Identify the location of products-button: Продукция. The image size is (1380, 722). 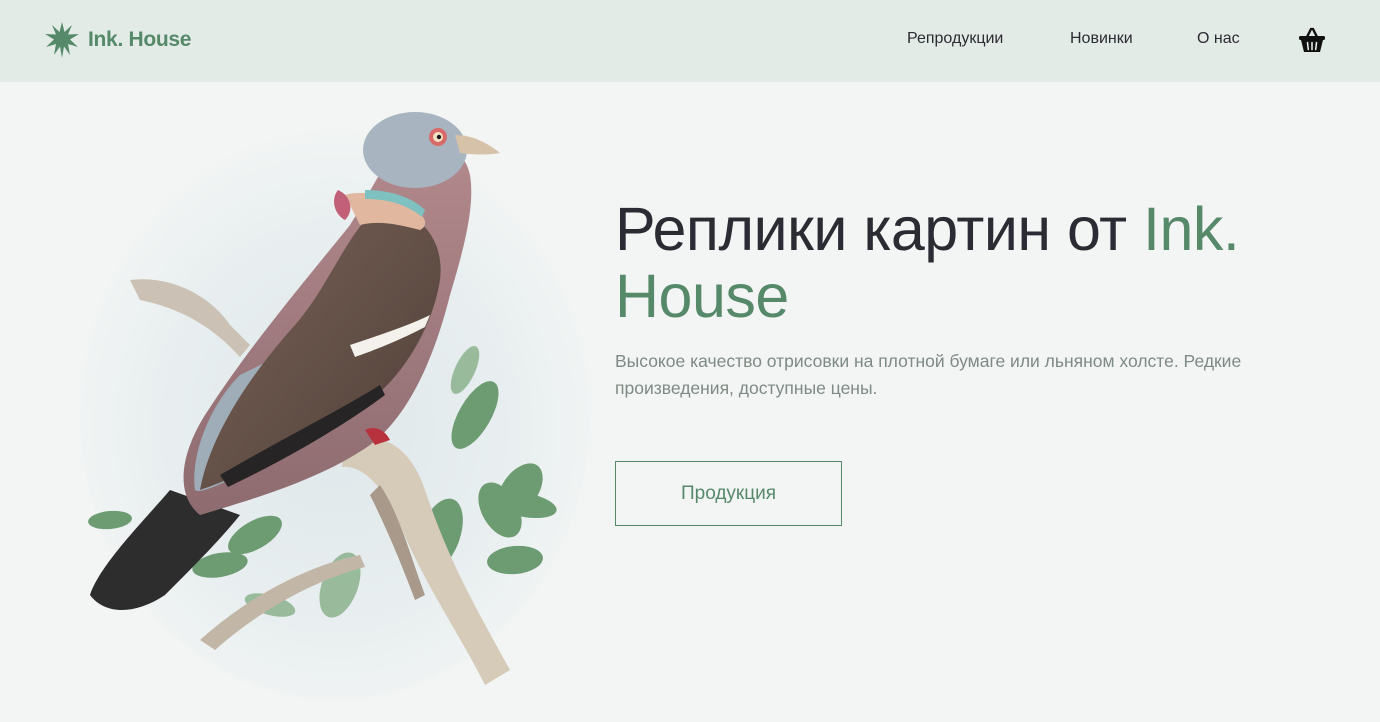
(728, 493).